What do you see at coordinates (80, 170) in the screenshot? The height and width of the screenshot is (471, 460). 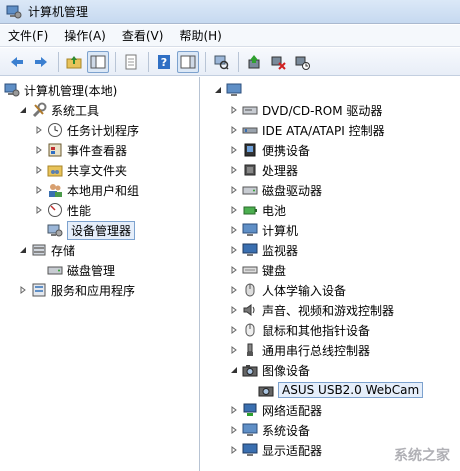 I see `tree-node-shared-folders: 共享文件夹` at bounding box center [80, 170].